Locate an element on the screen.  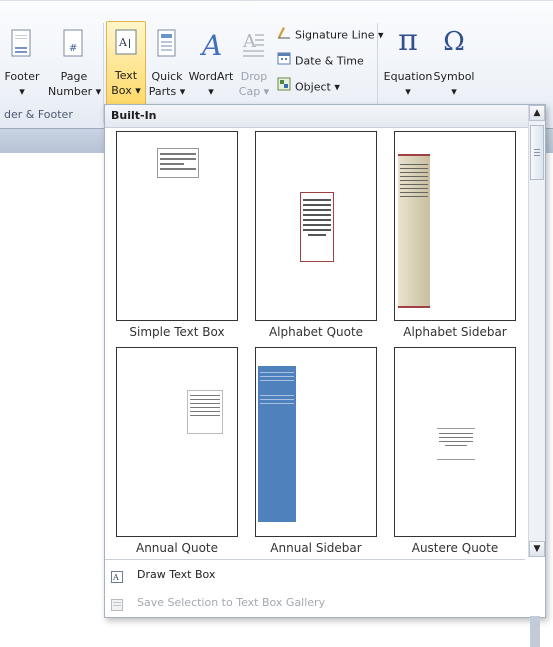
date-time-label: Date & Time is located at coordinates (329, 61).